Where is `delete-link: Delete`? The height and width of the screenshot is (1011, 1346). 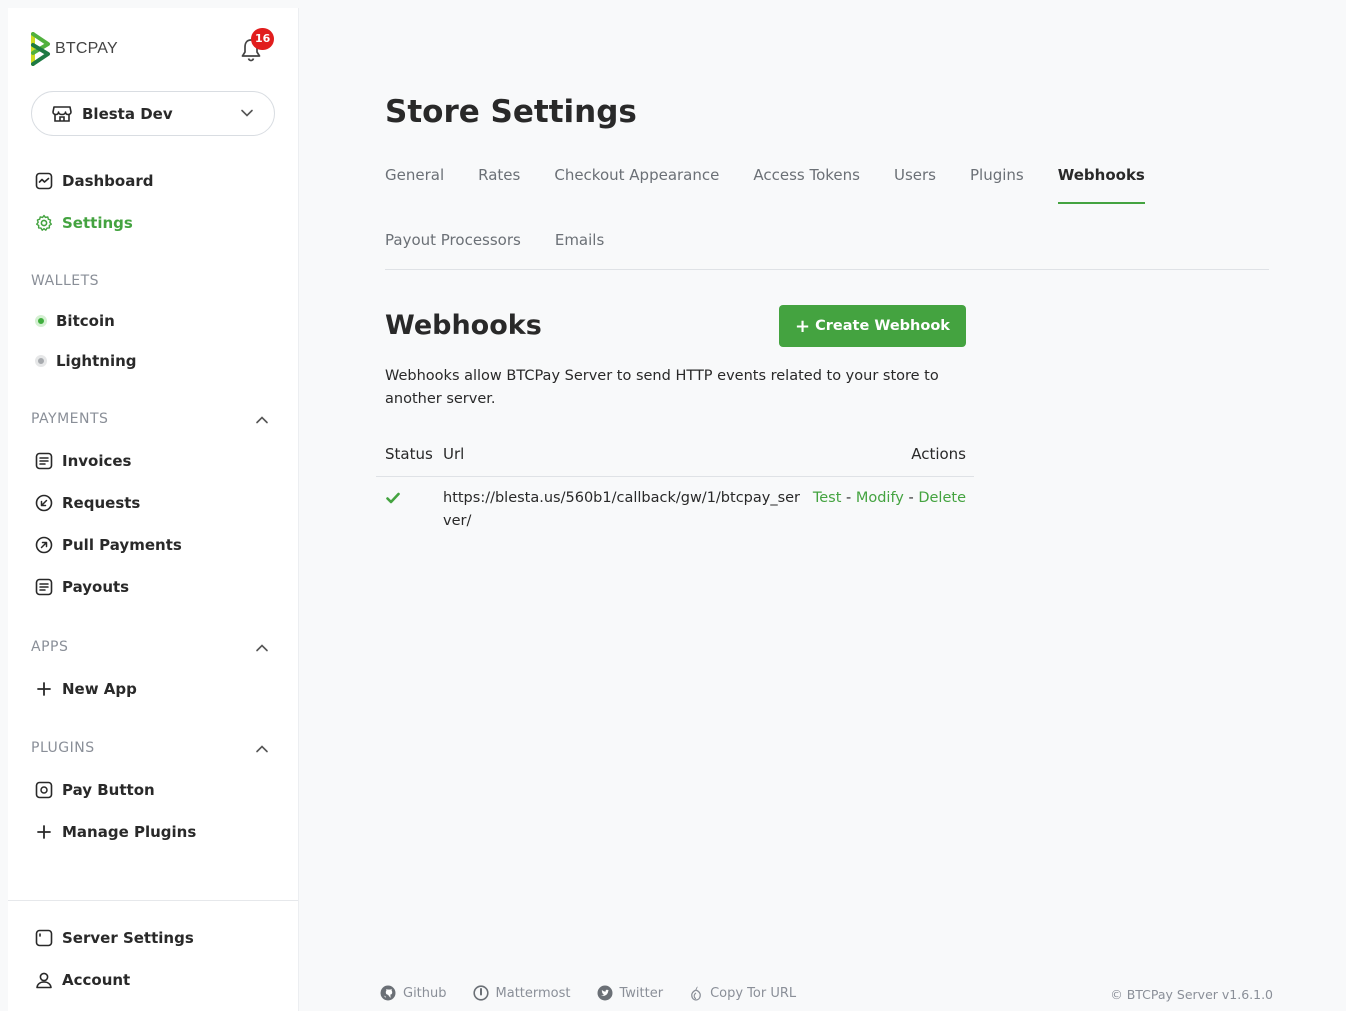
delete-link: Delete is located at coordinates (942, 498).